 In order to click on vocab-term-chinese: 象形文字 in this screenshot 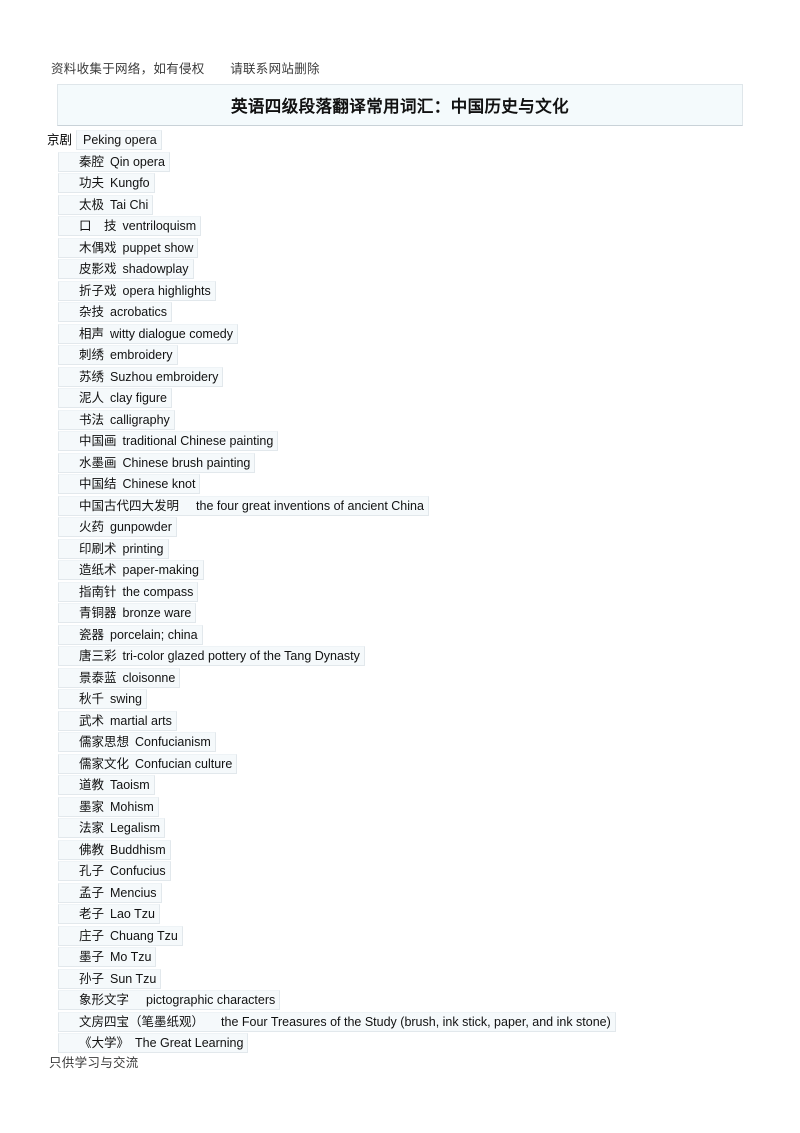, I will do `click(104, 1000)`.